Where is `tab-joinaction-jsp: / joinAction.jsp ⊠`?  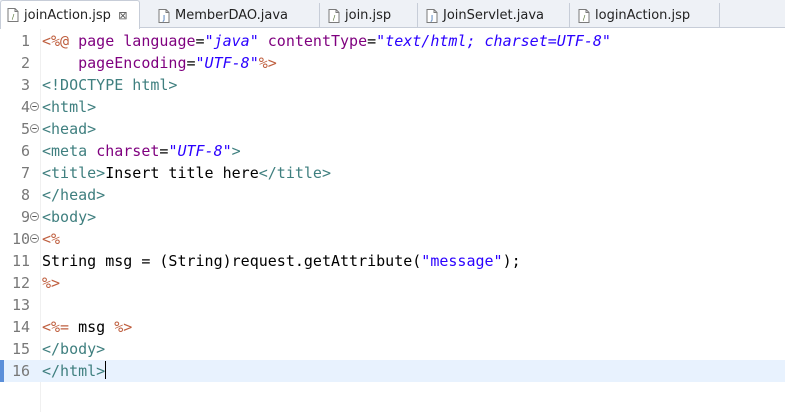 tab-joinaction-jsp: / joinAction.jsp ⊠ is located at coordinates (70, 14).